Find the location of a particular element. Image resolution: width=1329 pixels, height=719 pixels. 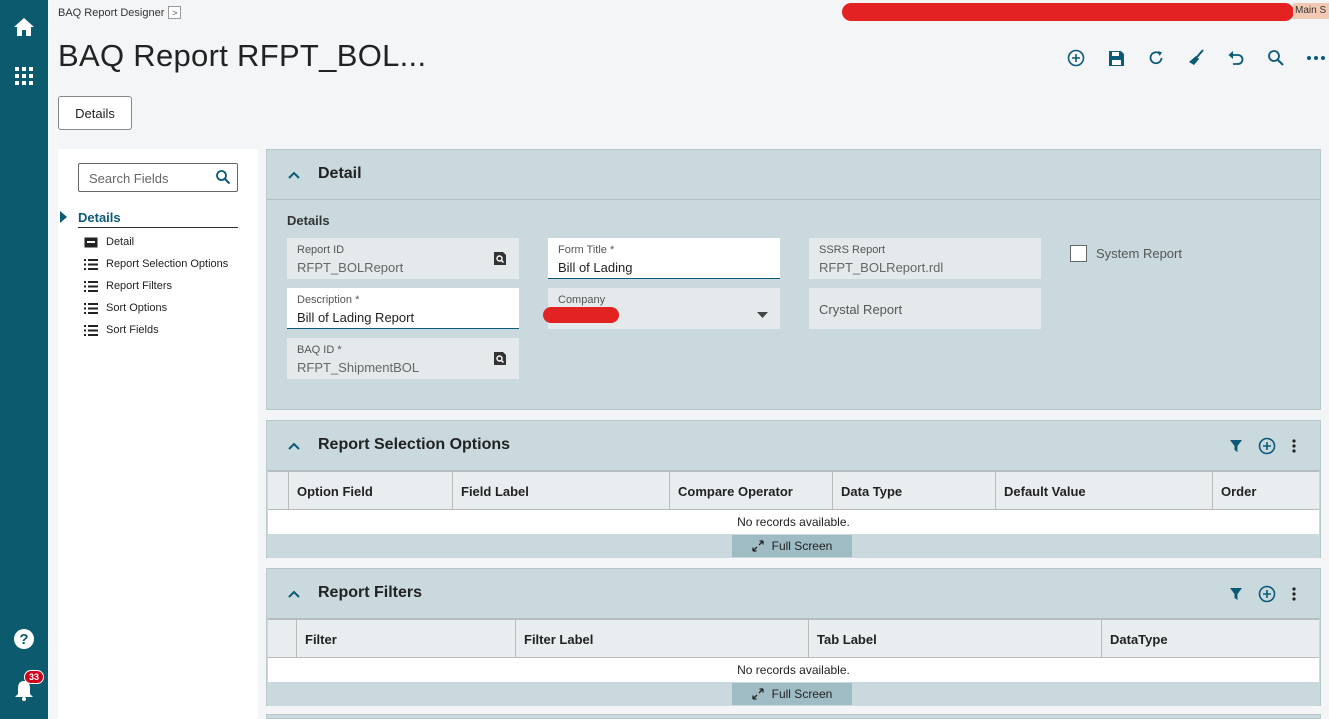

undo-icon is located at coordinates (1236, 58).